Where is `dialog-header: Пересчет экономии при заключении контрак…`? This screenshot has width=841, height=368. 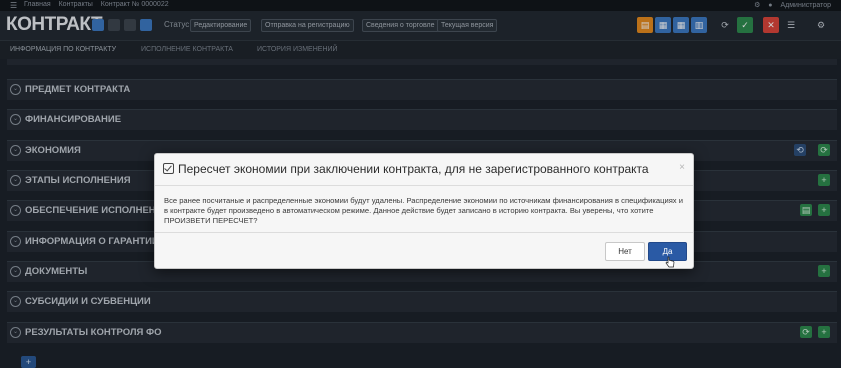 dialog-header: Пересчет экономии при заключении контрак… is located at coordinates (424, 170).